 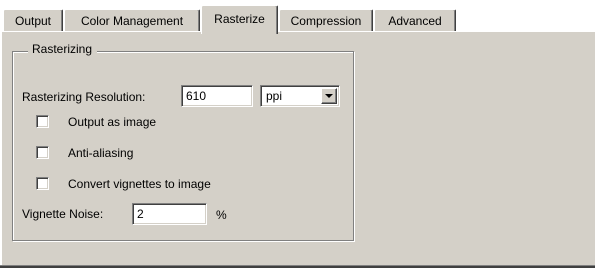 What do you see at coordinates (217, 96) in the screenshot?
I see `resolution-input: 610` at bounding box center [217, 96].